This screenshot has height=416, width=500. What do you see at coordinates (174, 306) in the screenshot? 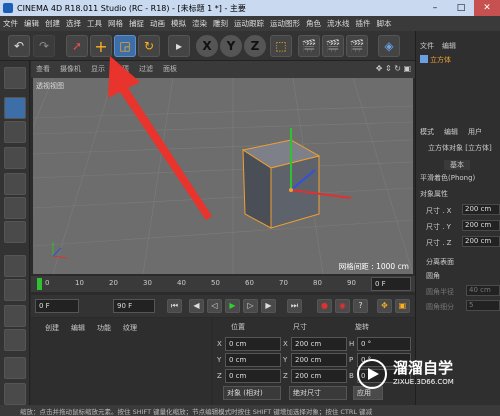
I see `go-to-start-button: ⏮` at bounding box center [174, 306].